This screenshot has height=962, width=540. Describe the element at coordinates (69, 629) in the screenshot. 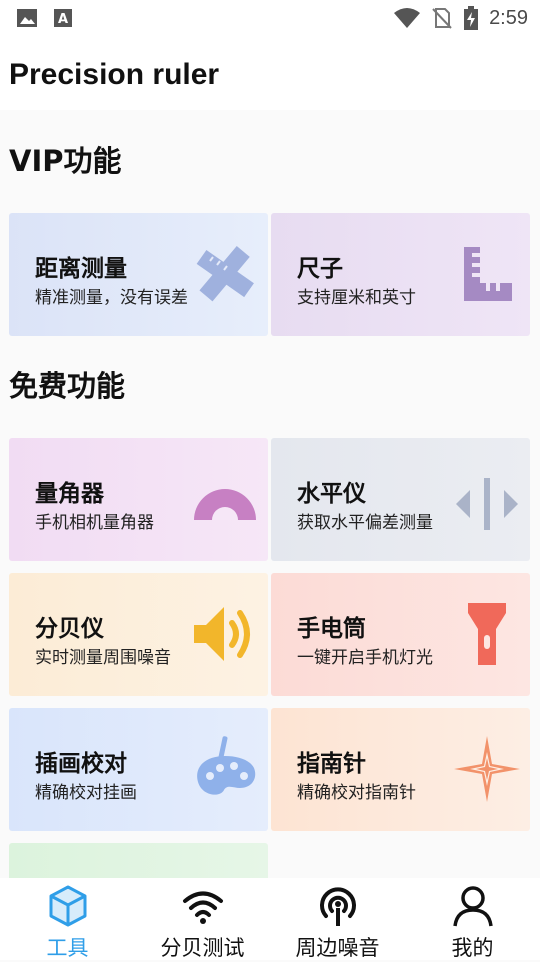

I see `card-title: 分贝仪` at that location.